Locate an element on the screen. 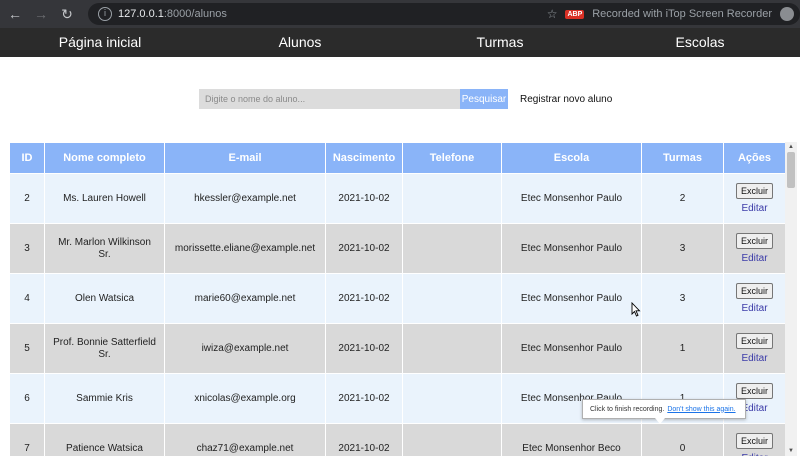 Image resolution: width=800 pixels, height=456 pixels. cell-name: Olen Watsica is located at coordinates (104, 298).